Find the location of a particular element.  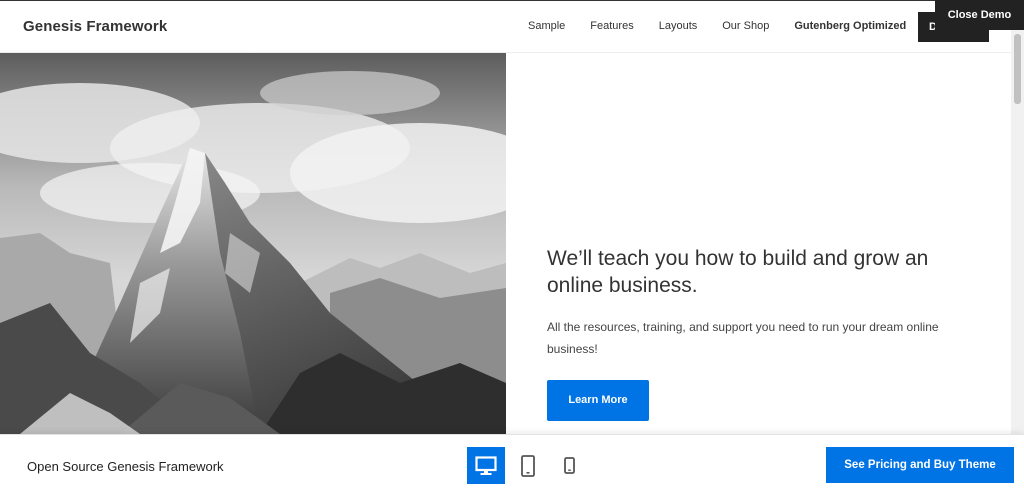

site-title: Genesis Framework is located at coordinates (95, 26).